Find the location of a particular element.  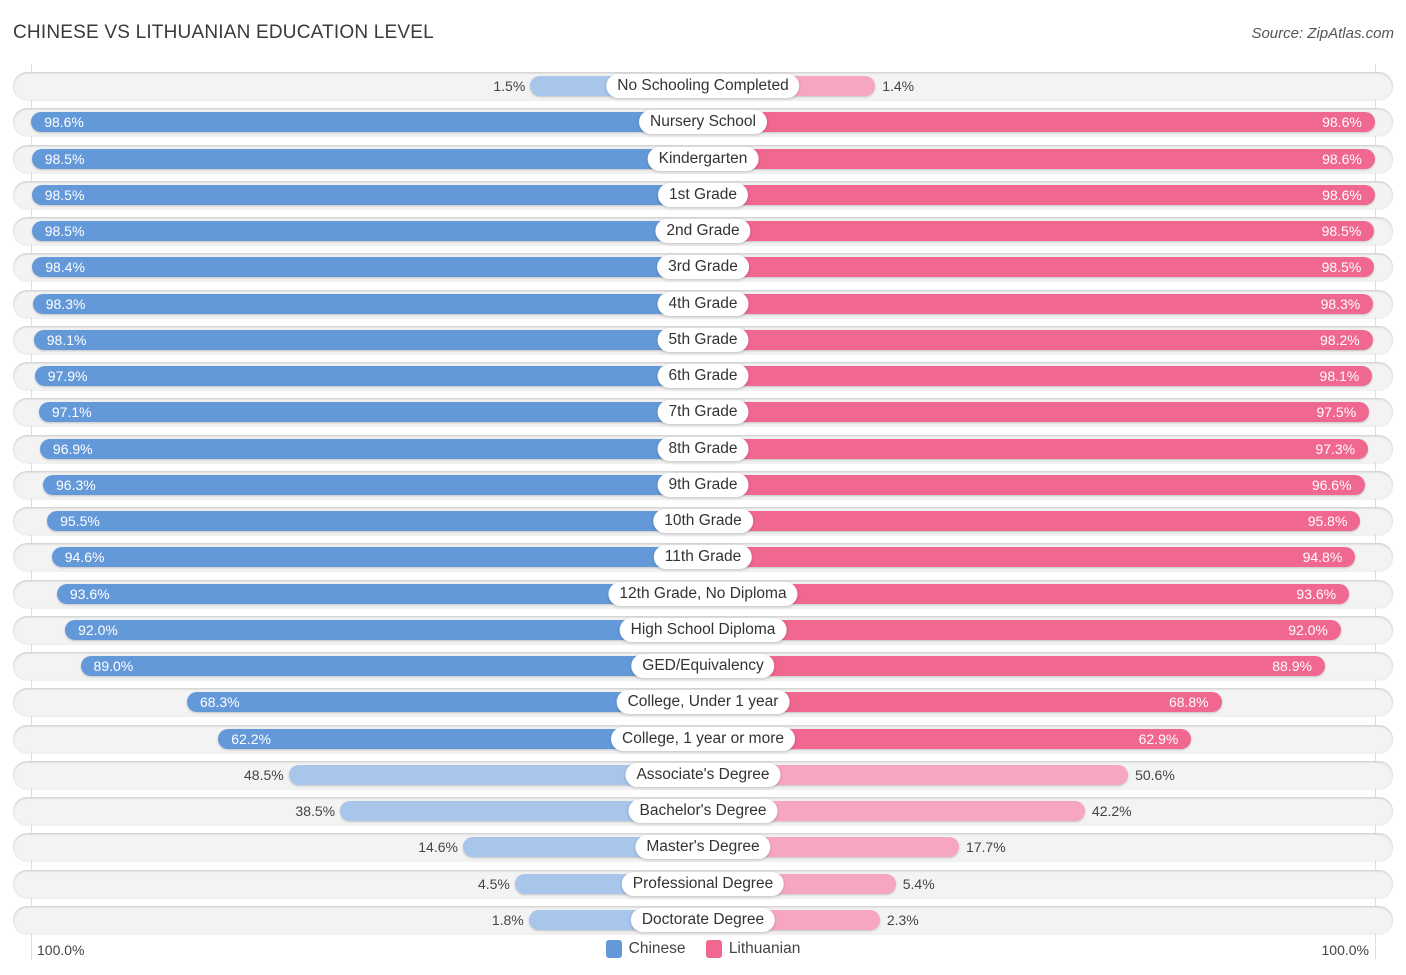

category-label: Professional Degree is located at coordinates (703, 884).